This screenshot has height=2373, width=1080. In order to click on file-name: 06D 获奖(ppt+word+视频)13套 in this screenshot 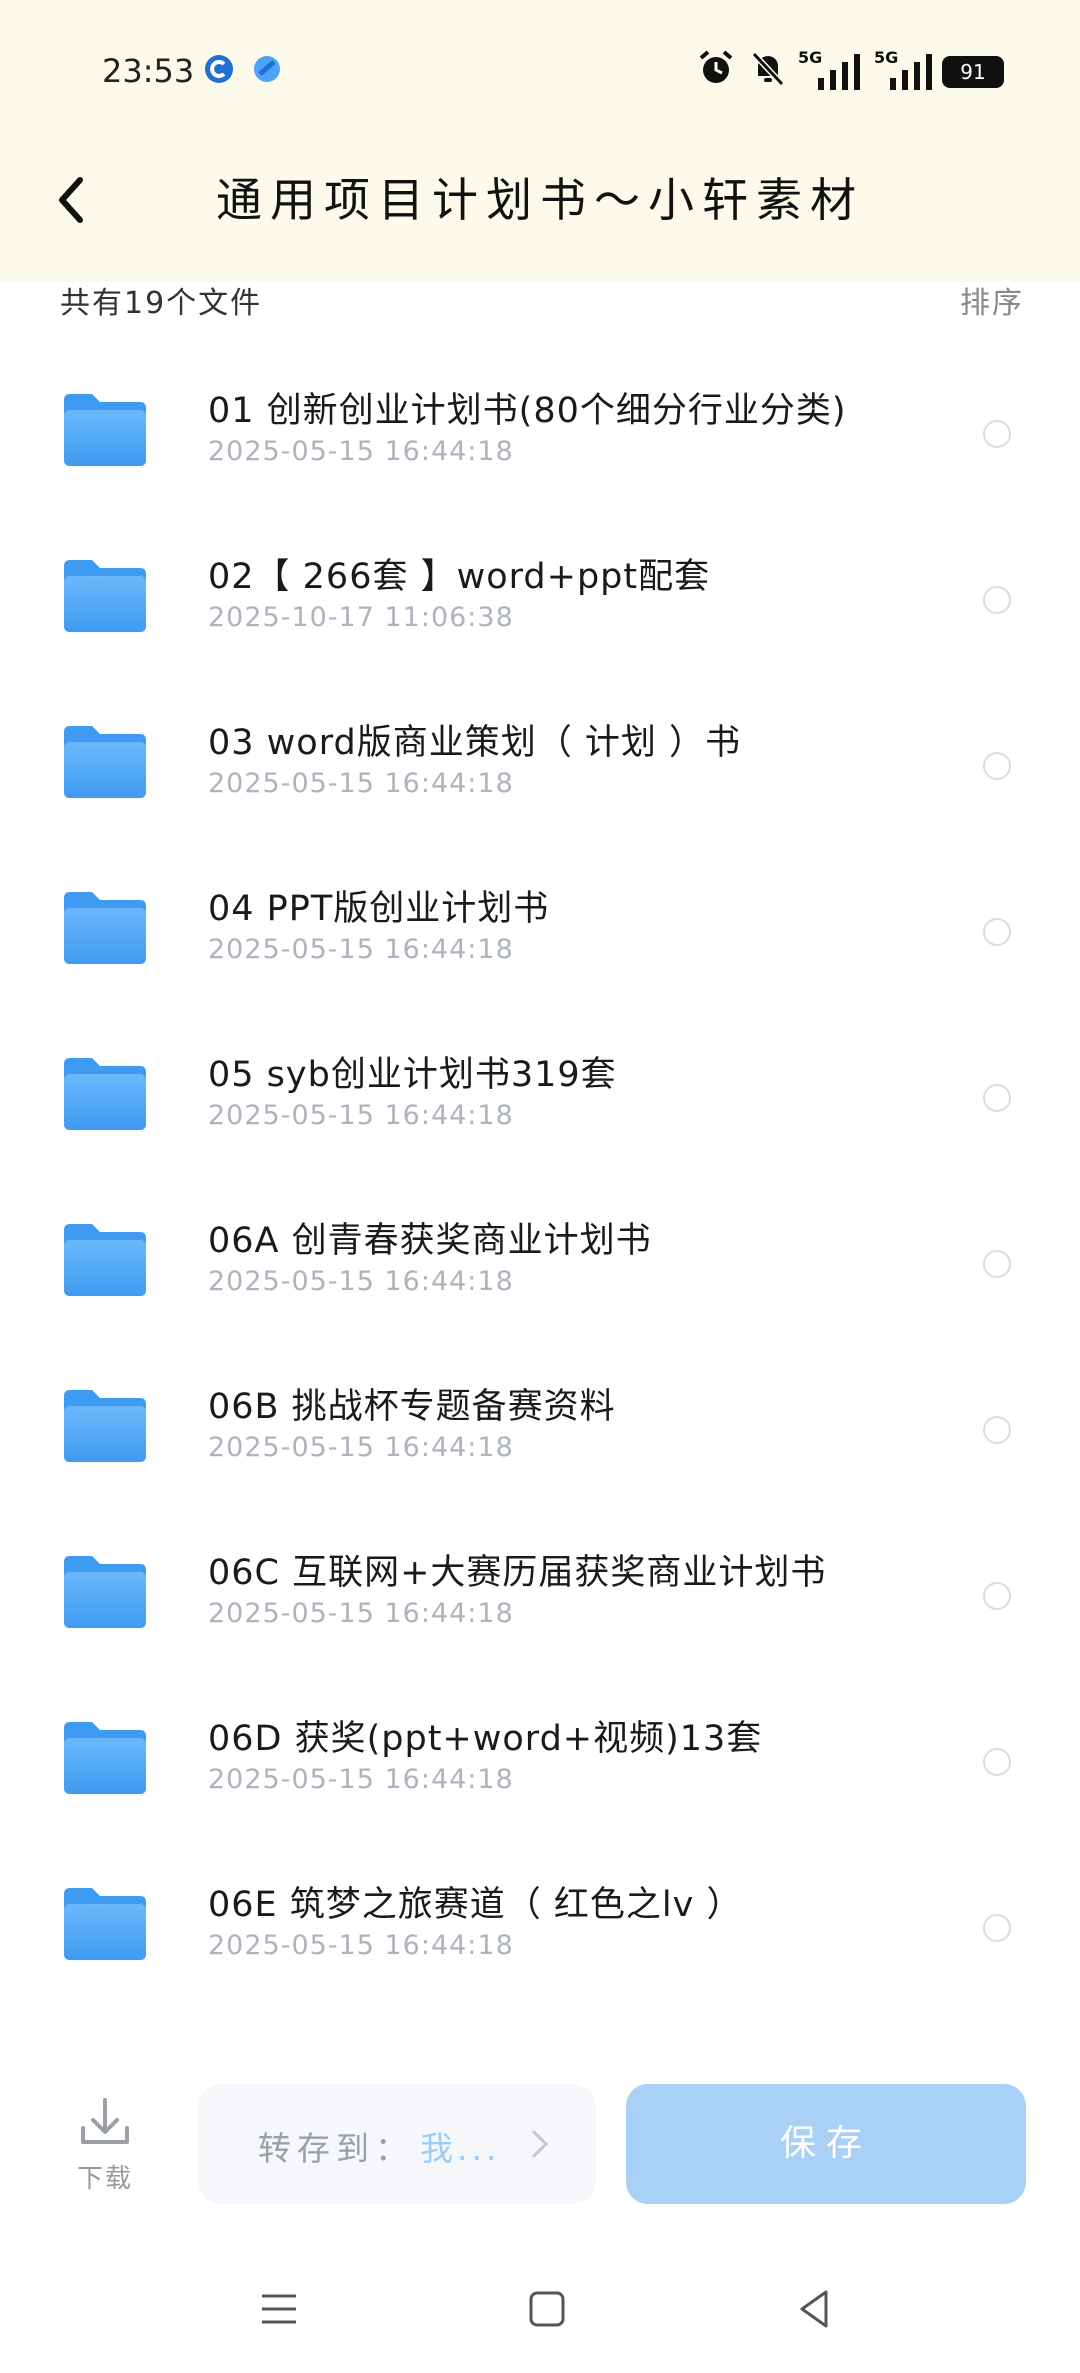, I will do `click(485, 1739)`.